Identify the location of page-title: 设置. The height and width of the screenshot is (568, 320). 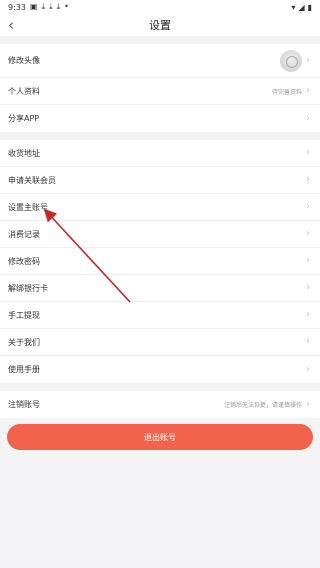
(160, 25).